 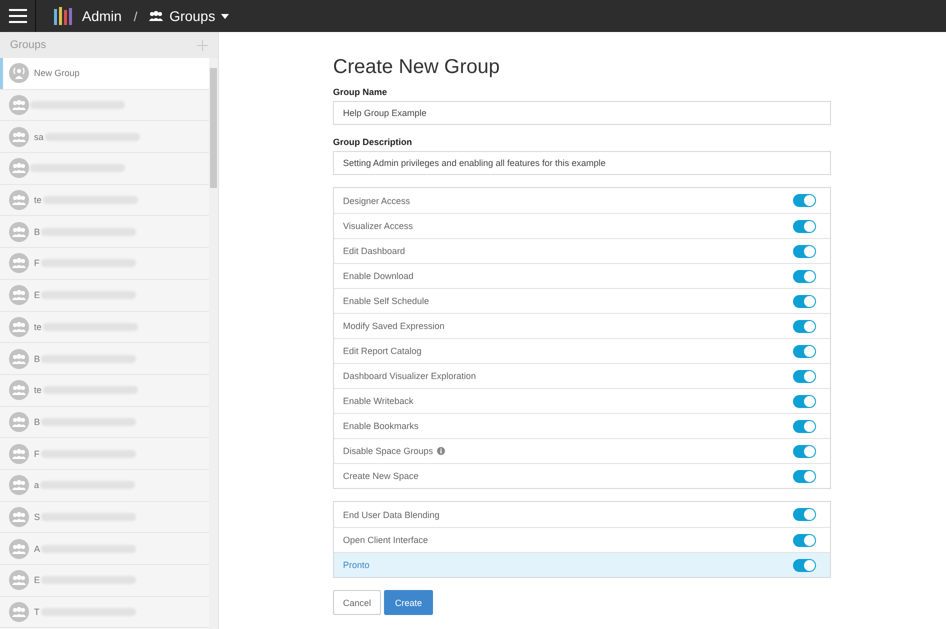 I want to click on group-name: T, so click(x=37, y=612).